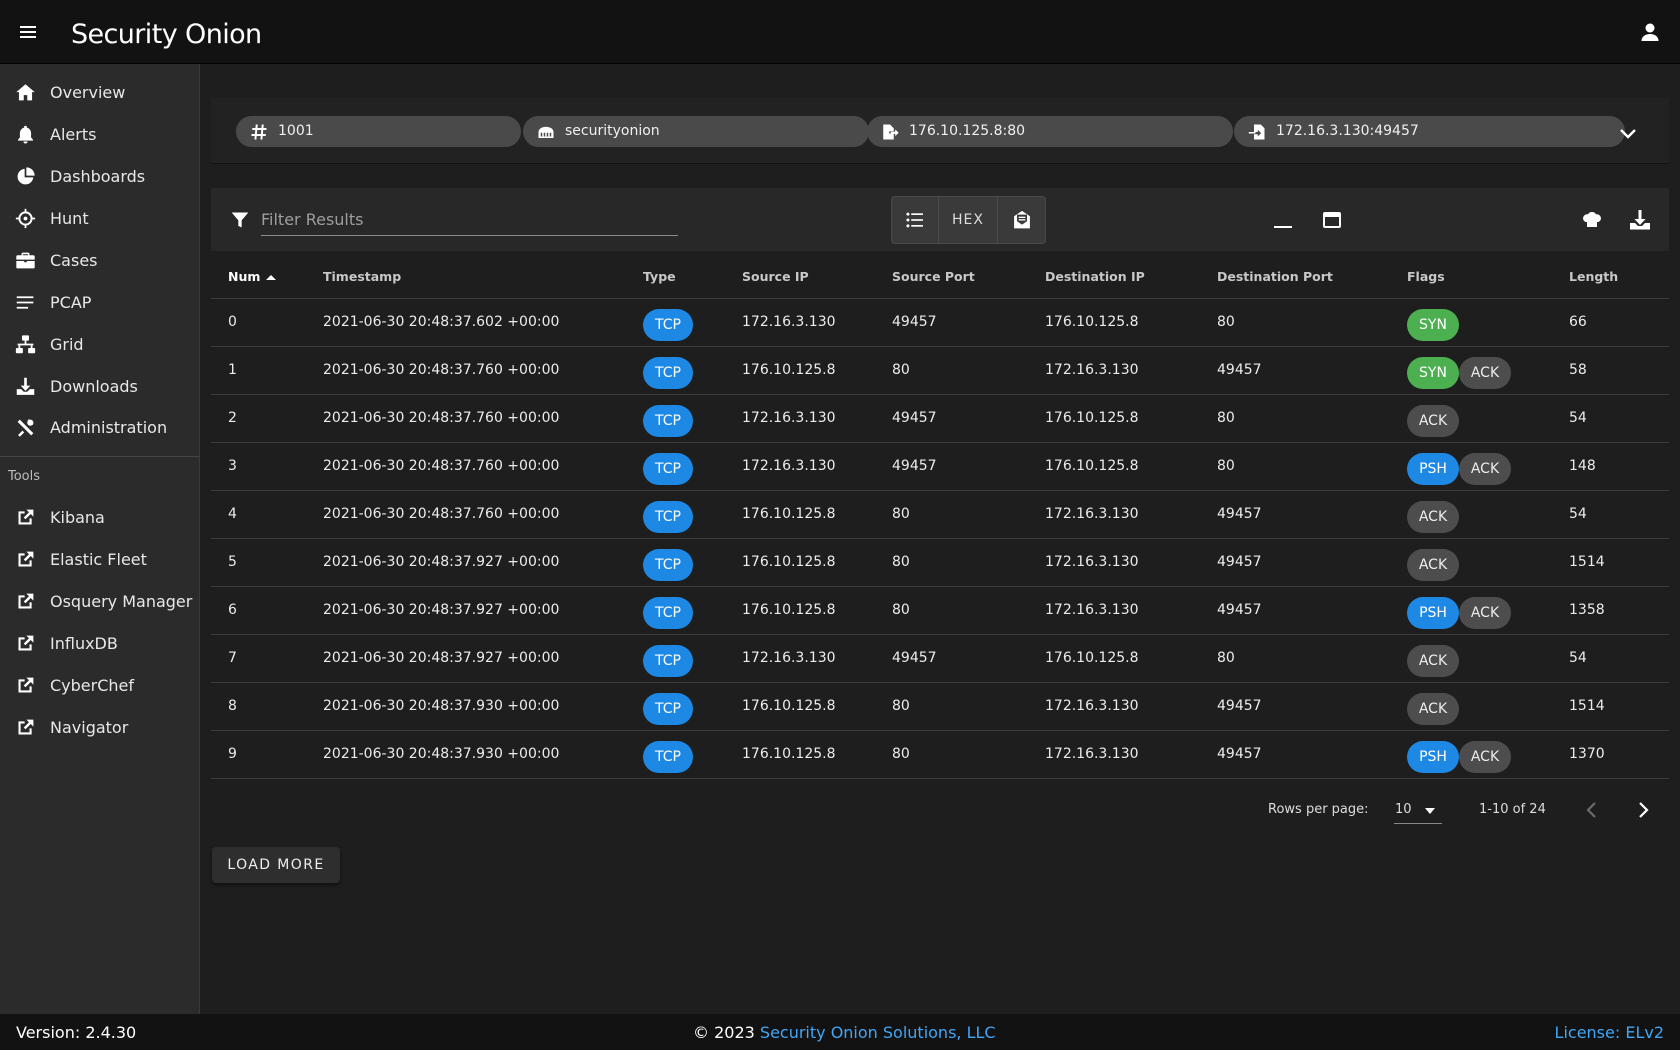 This screenshot has height=1050, width=1680. I want to click on column-header-timestamp: Timestamp, so click(362, 276).